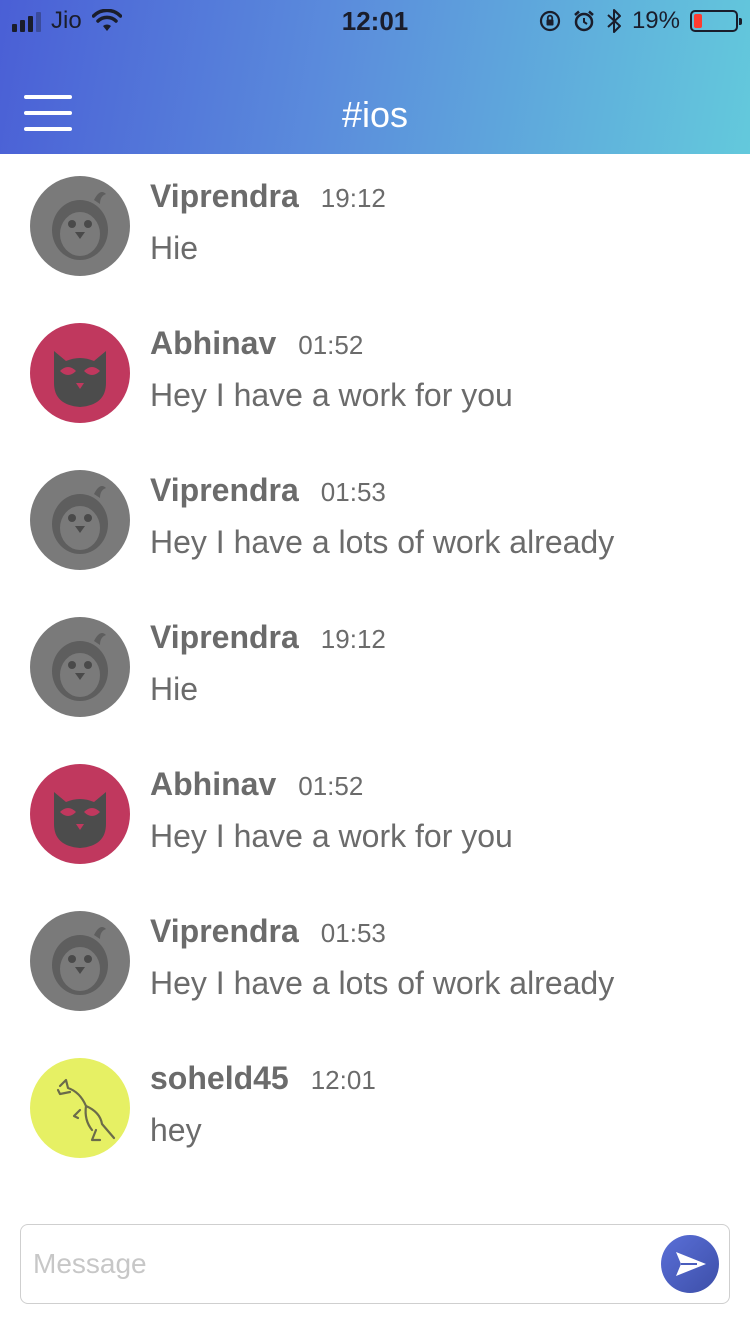 The width and height of the screenshot is (750, 1334). I want to click on message-time: 12:01, so click(343, 1080).